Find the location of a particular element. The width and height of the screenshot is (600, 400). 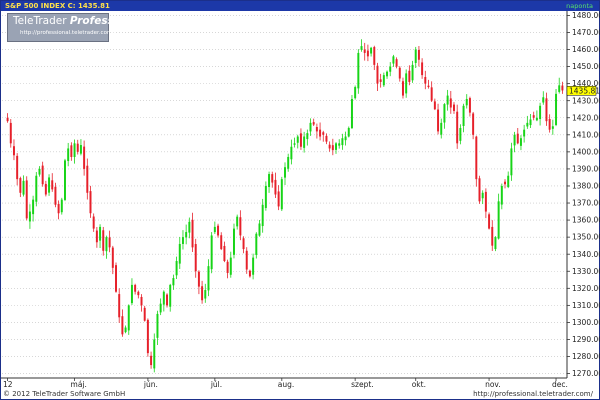

y-tick-label: 1410.00 is located at coordinates (586, 134).